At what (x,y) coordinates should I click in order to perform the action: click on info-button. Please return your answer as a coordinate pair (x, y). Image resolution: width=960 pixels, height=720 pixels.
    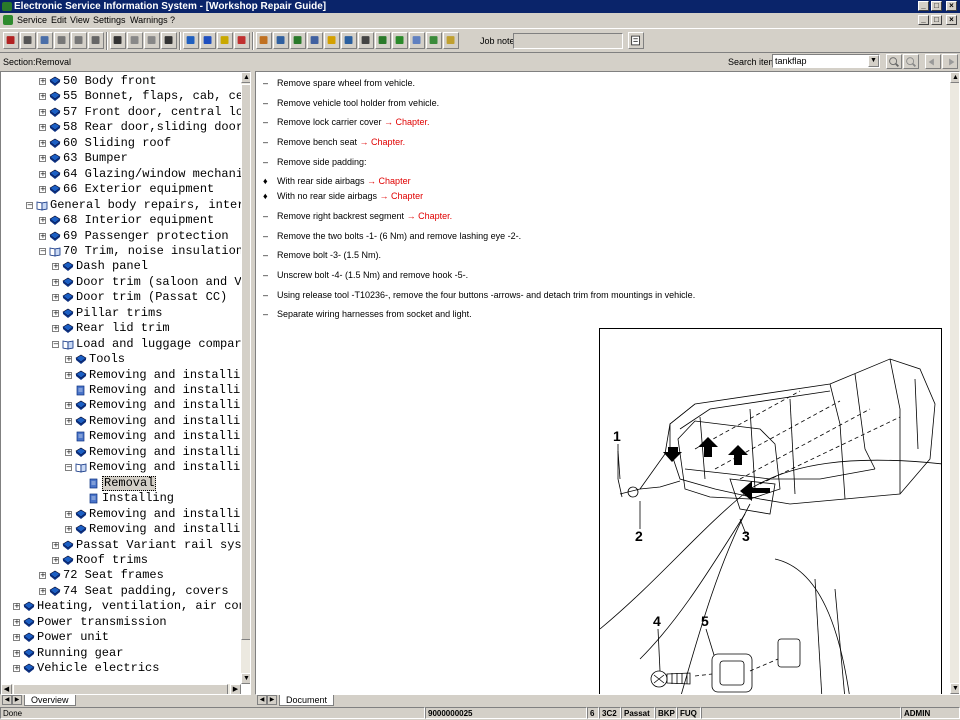
    Looking at the image, I should click on (208, 40).